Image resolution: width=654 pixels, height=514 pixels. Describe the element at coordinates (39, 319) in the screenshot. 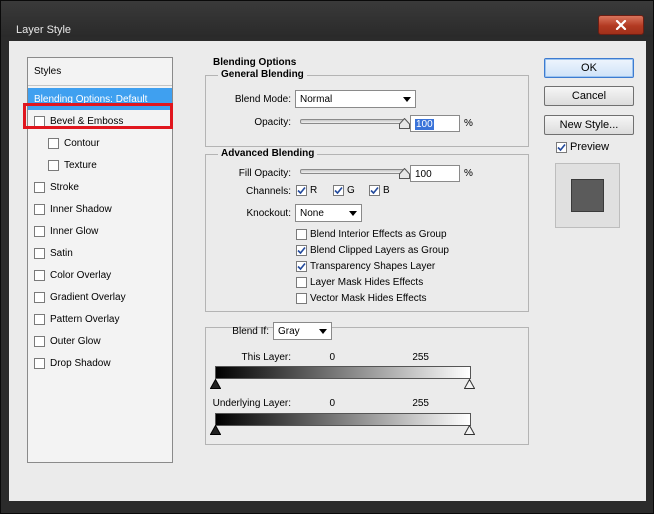

I see `pattern-overlay-checkbox` at that location.